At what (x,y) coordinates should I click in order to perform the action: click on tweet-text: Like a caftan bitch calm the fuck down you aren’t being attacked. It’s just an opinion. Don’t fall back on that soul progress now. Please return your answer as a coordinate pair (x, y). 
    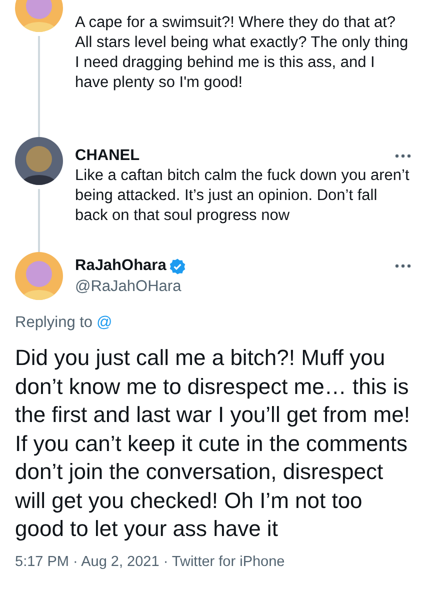
    Looking at the image, I should click on (242, 196).